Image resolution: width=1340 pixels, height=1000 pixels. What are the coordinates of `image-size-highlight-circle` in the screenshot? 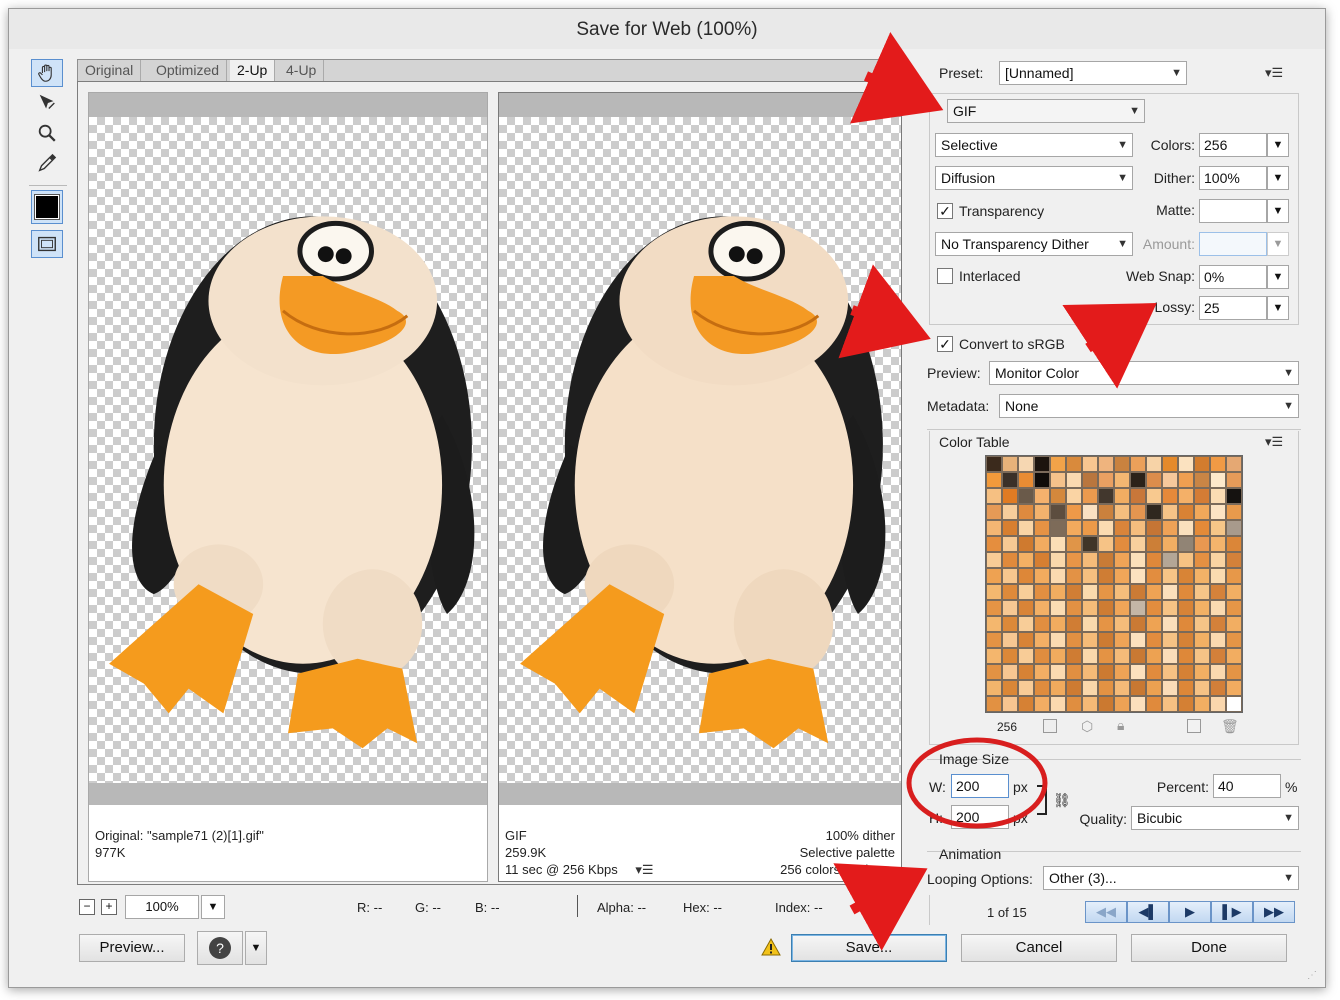 It's located at (977, 783).